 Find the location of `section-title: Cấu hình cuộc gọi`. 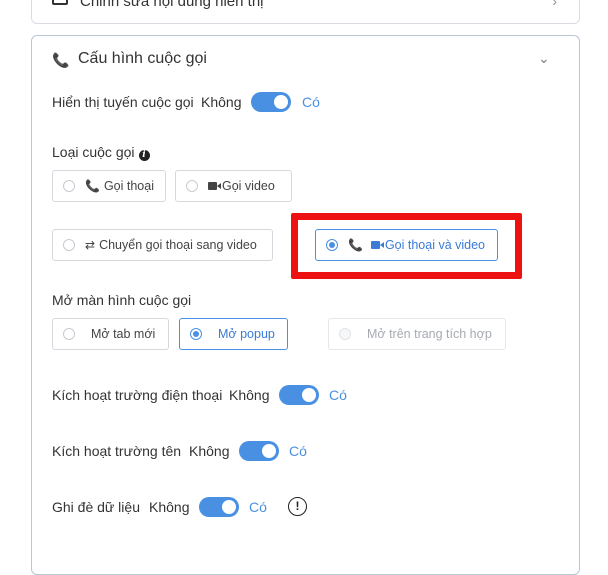

section-title: Cấu hình cuộc gọi is located at coordinates (142, 58).